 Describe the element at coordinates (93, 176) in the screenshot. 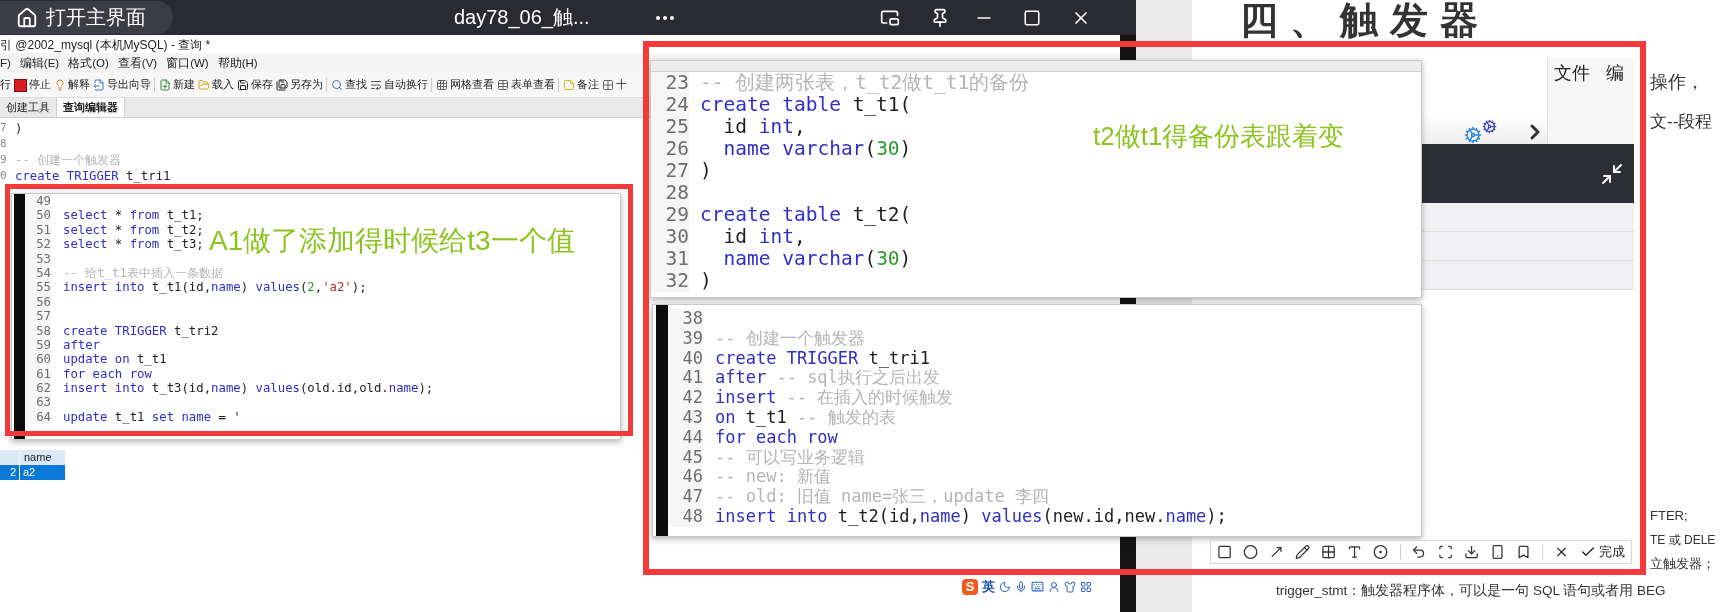

I see `code-line: create TRIGGER t_tri1` at that location.